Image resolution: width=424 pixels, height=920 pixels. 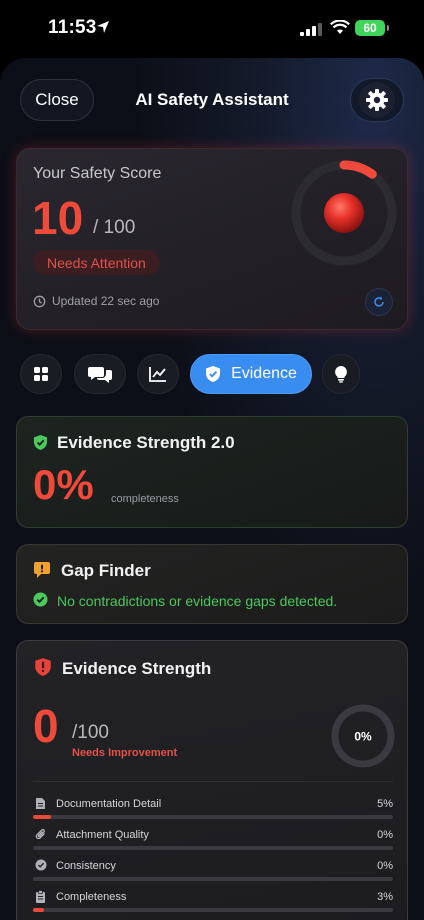 I want to click on battery-level: 60, so click(x=370, y=28).